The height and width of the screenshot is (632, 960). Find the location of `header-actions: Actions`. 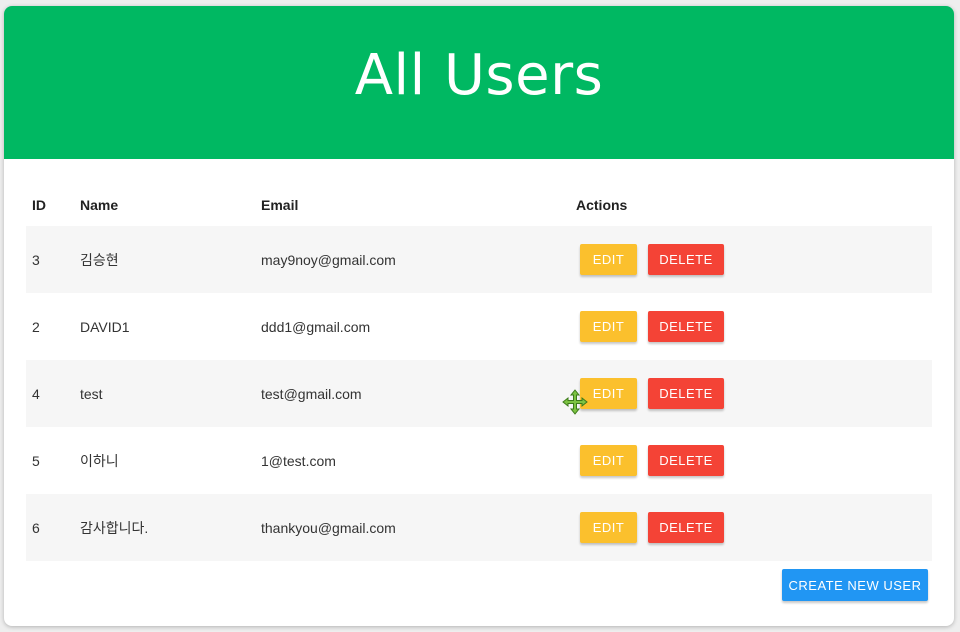

header-actions: Actions is located at coordinates (602, 205).